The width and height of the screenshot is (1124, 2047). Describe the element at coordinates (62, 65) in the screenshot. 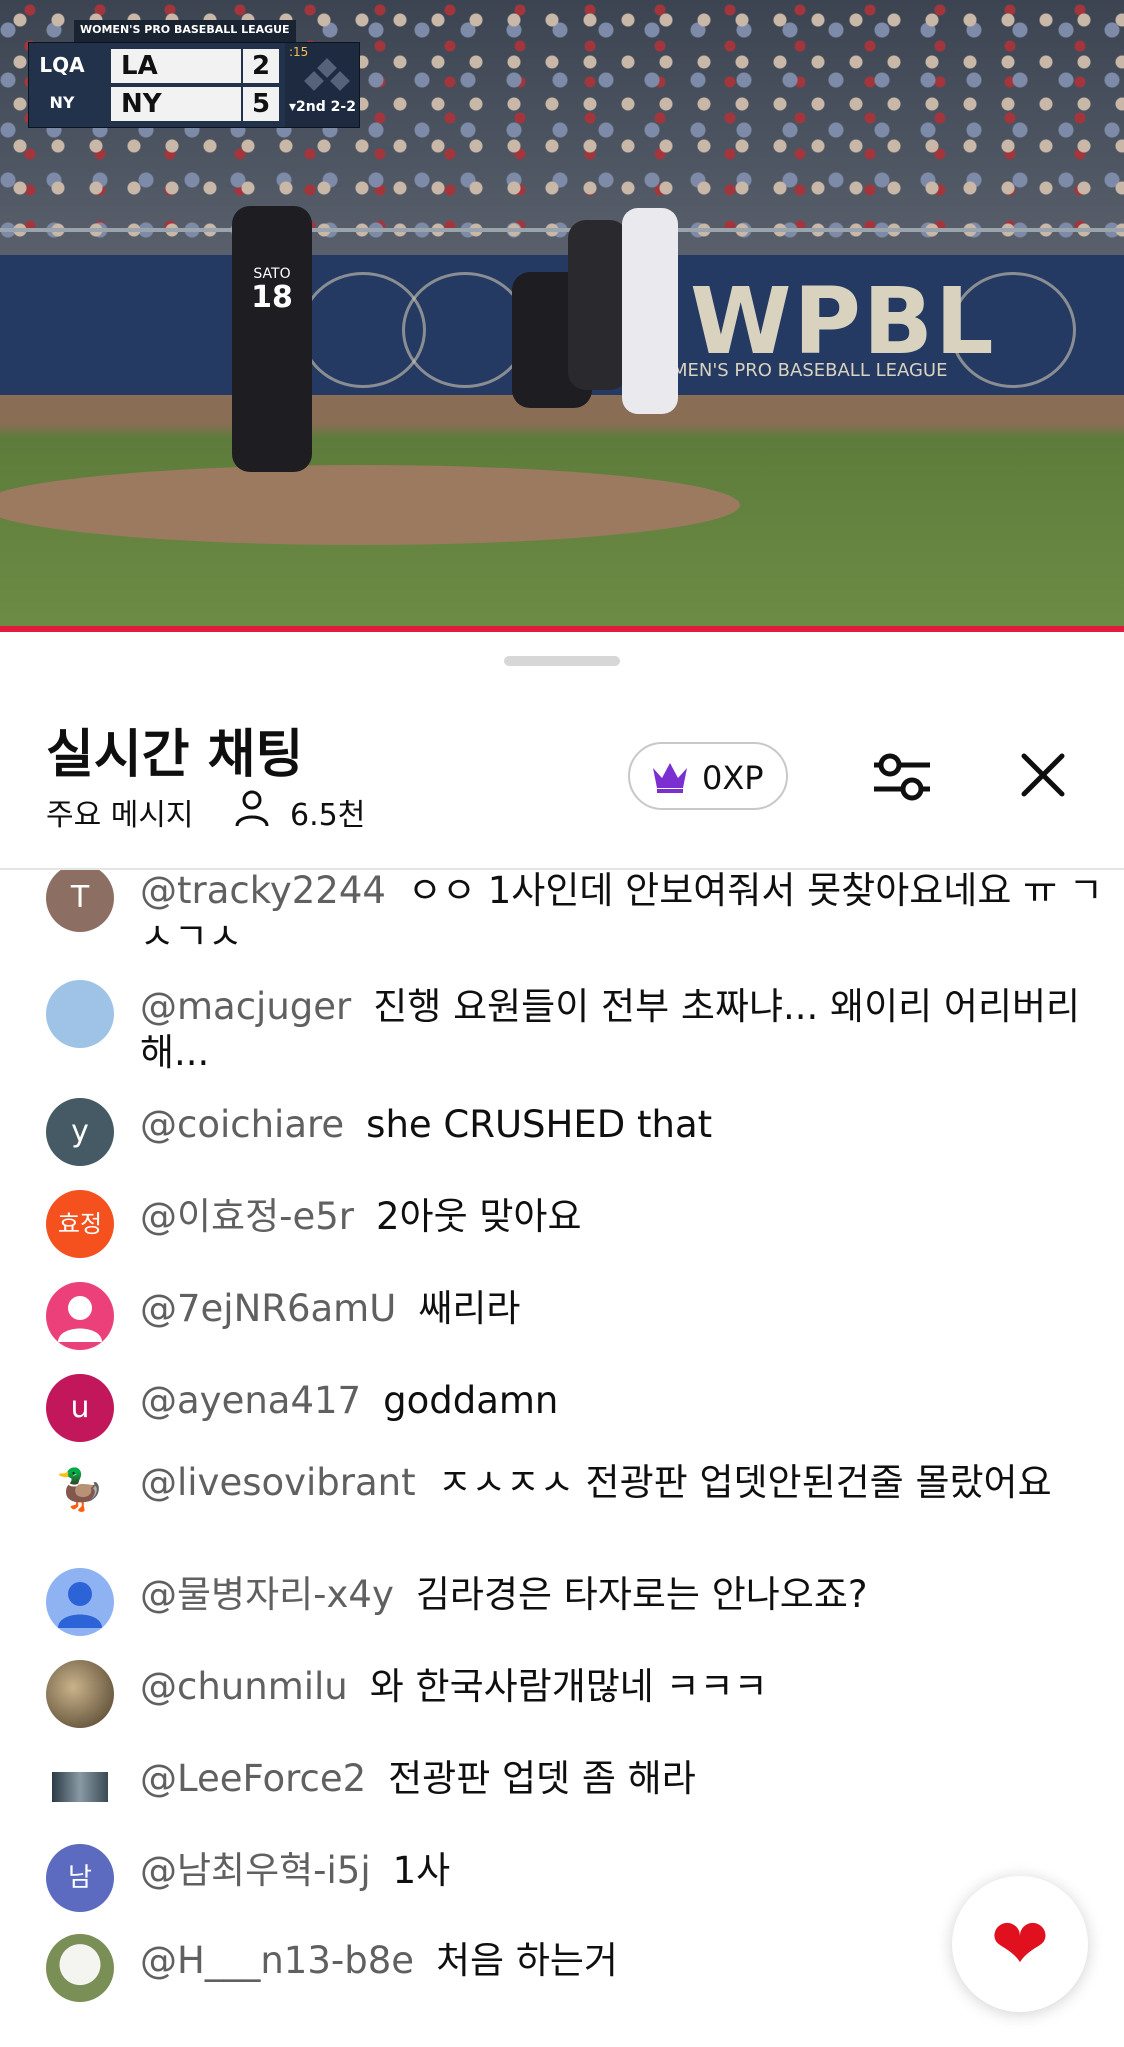

I see `away-logo: LQA` at that location.